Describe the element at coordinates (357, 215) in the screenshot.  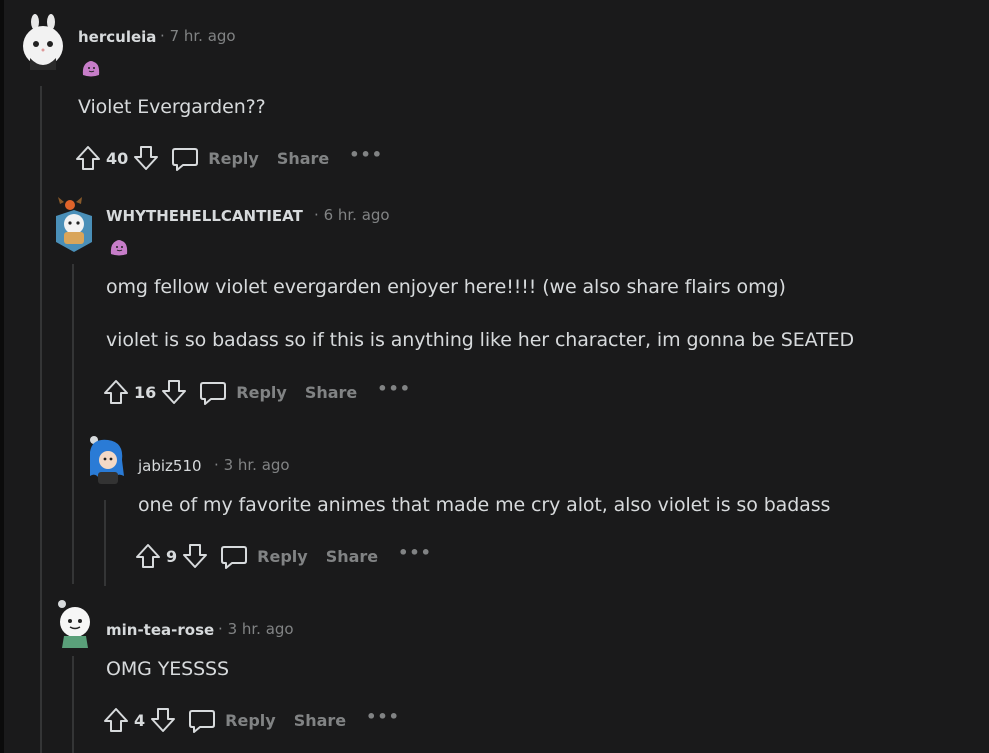
I see `timestamp-text: 6 hr. ago` at that location.